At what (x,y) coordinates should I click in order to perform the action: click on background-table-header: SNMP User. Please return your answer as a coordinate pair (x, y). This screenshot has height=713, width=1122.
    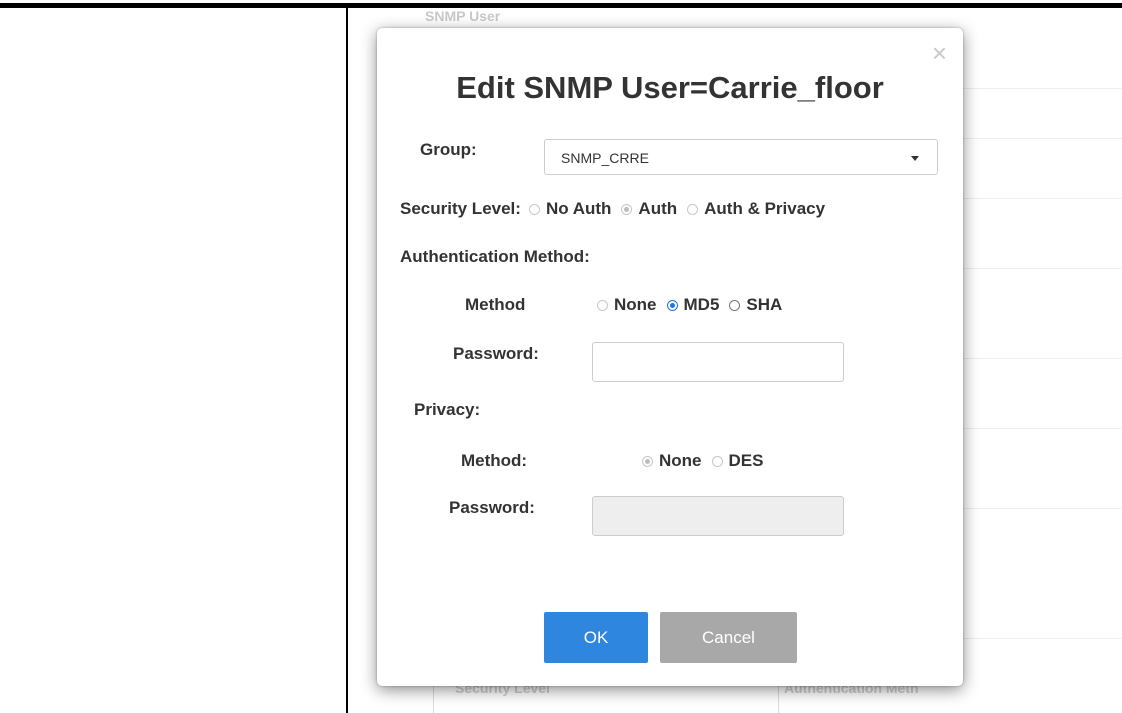
    Looking at the image, I should click on (463, 16).